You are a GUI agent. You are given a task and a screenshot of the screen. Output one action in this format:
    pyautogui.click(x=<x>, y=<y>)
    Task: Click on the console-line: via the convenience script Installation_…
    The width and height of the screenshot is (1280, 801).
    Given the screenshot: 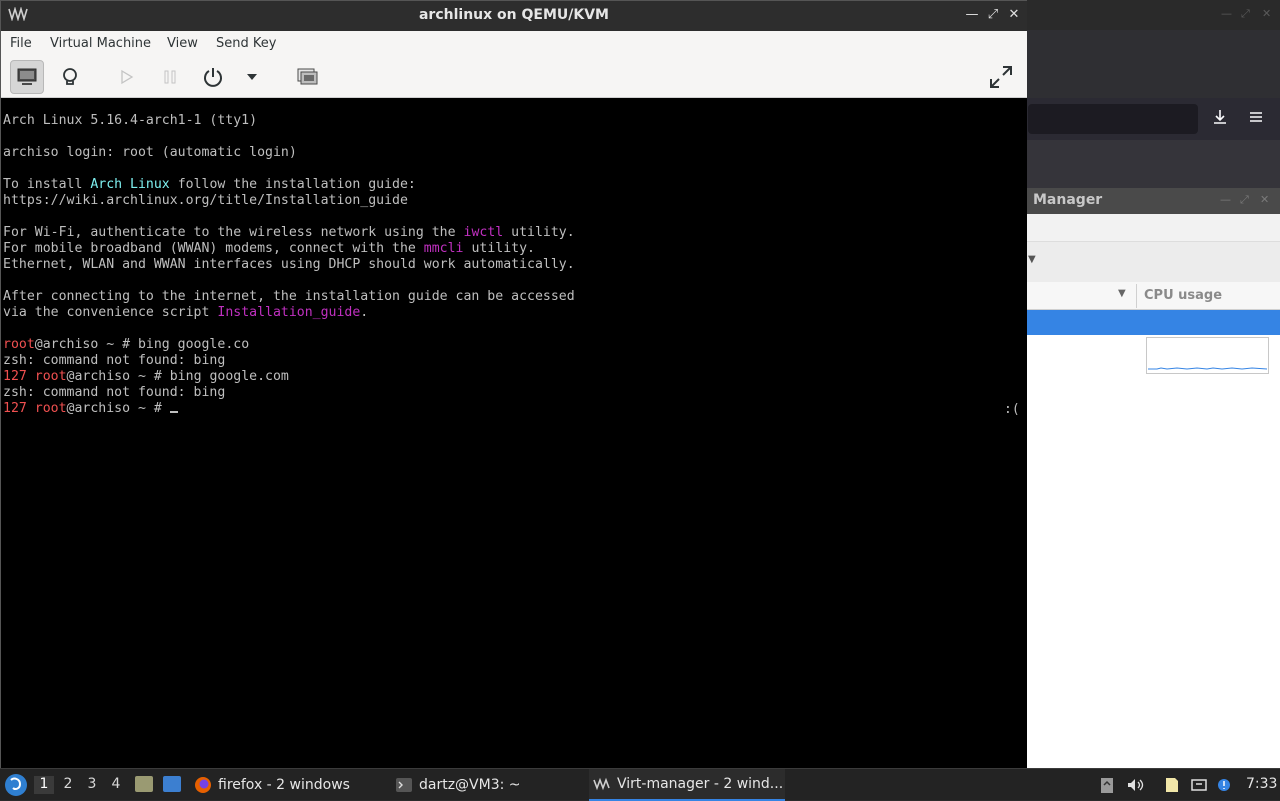 What is the action you would take?
    pyautogui.click(x=185, y=313)
    